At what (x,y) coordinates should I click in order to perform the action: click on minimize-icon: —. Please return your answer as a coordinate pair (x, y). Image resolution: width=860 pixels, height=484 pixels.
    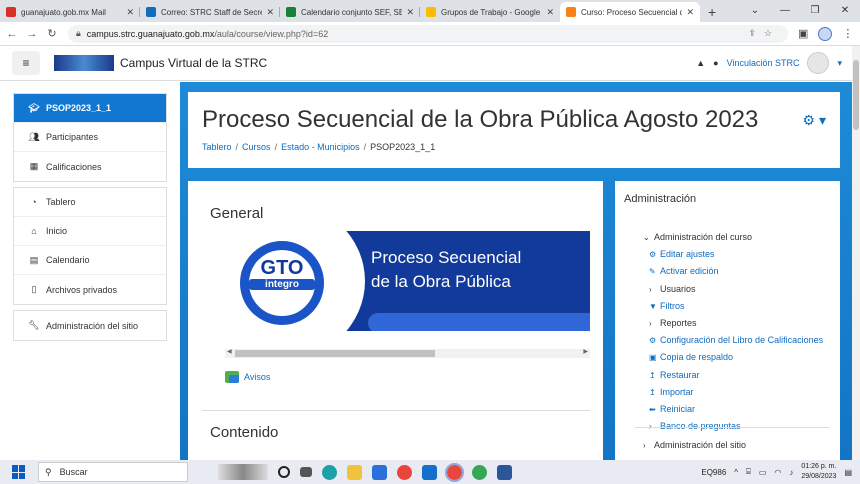
    Looking at the image, I should click on (785, 11).